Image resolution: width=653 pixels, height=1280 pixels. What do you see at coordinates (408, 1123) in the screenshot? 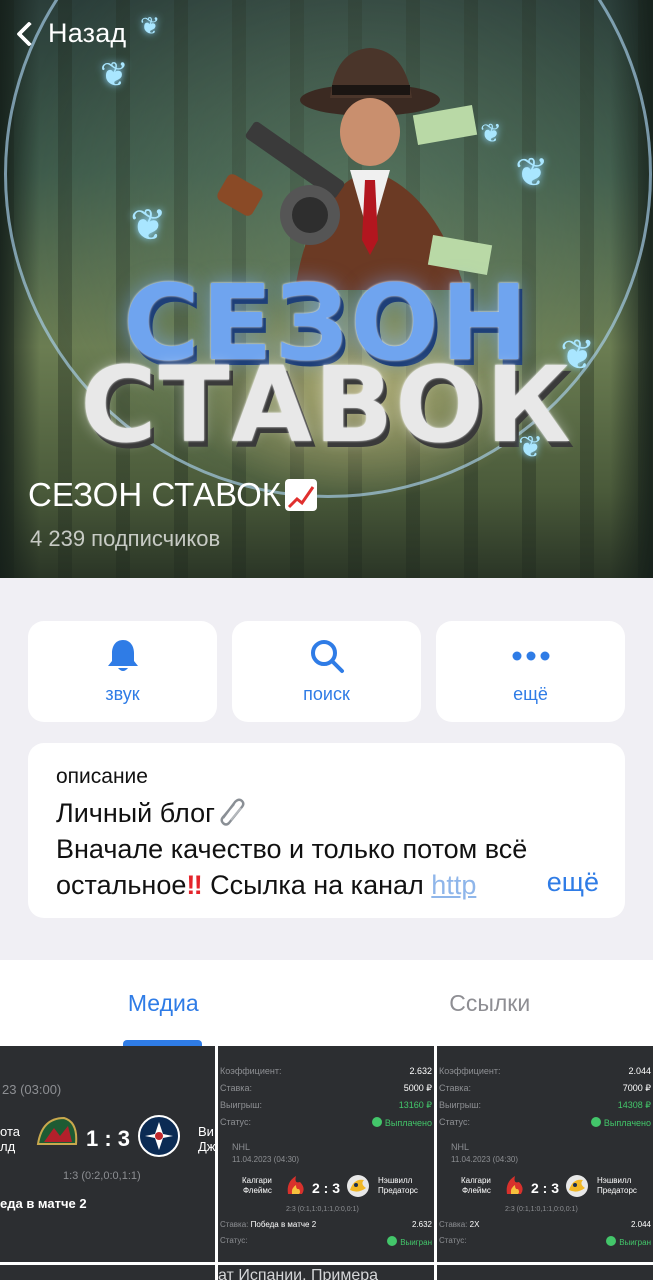
I see `status-paid-text: Выплачено` at bounding box center [408, 1123].